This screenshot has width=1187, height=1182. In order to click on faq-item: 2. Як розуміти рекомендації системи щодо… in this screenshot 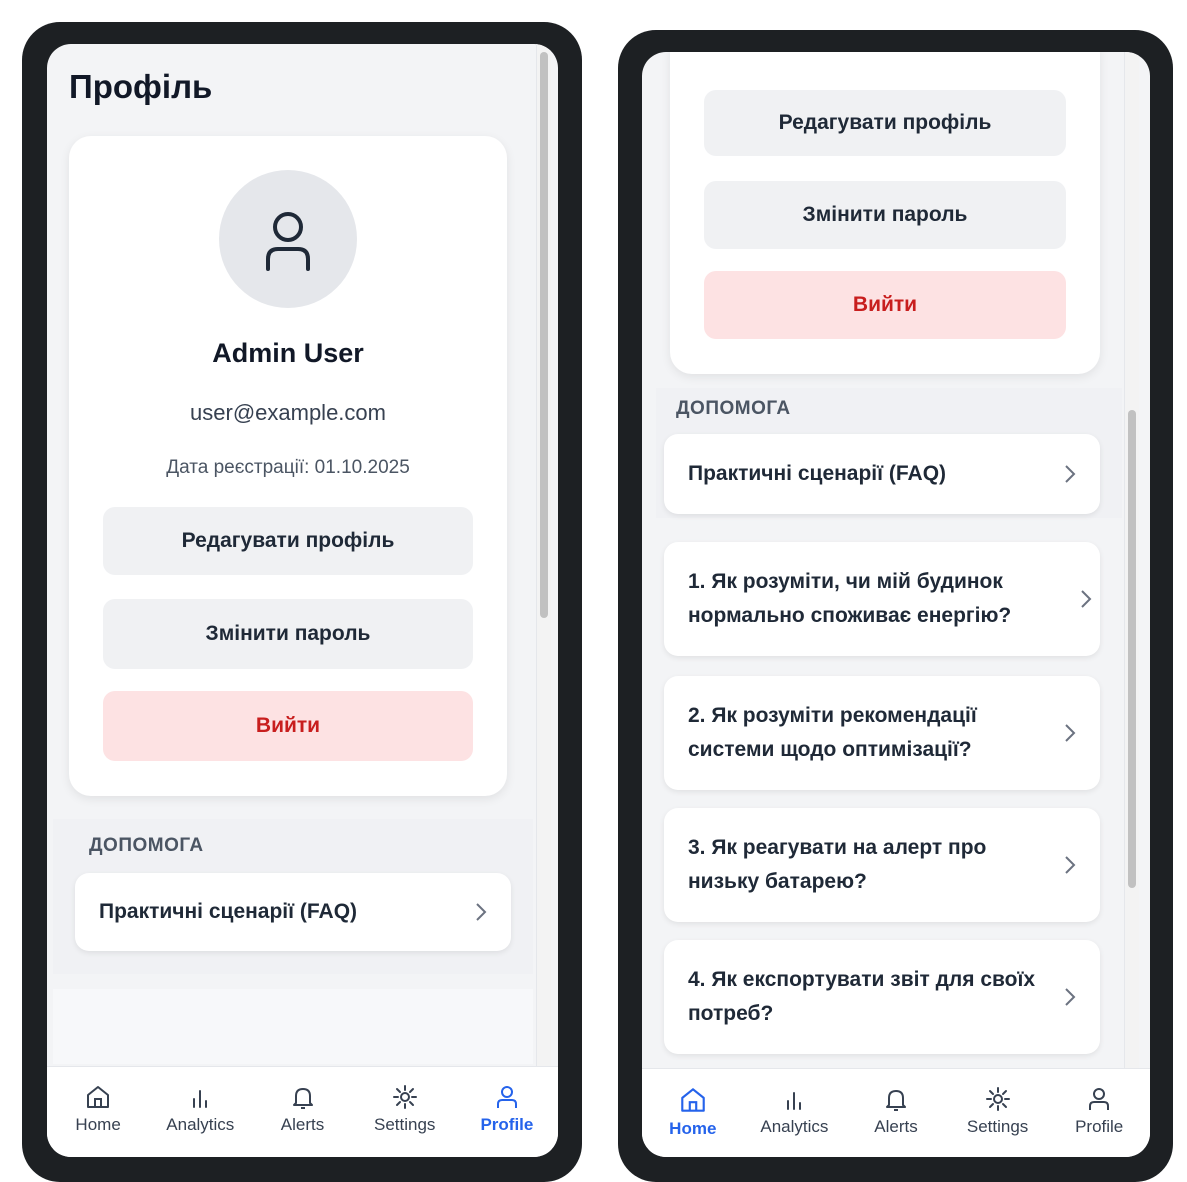, I will do `click(882, 733)`.